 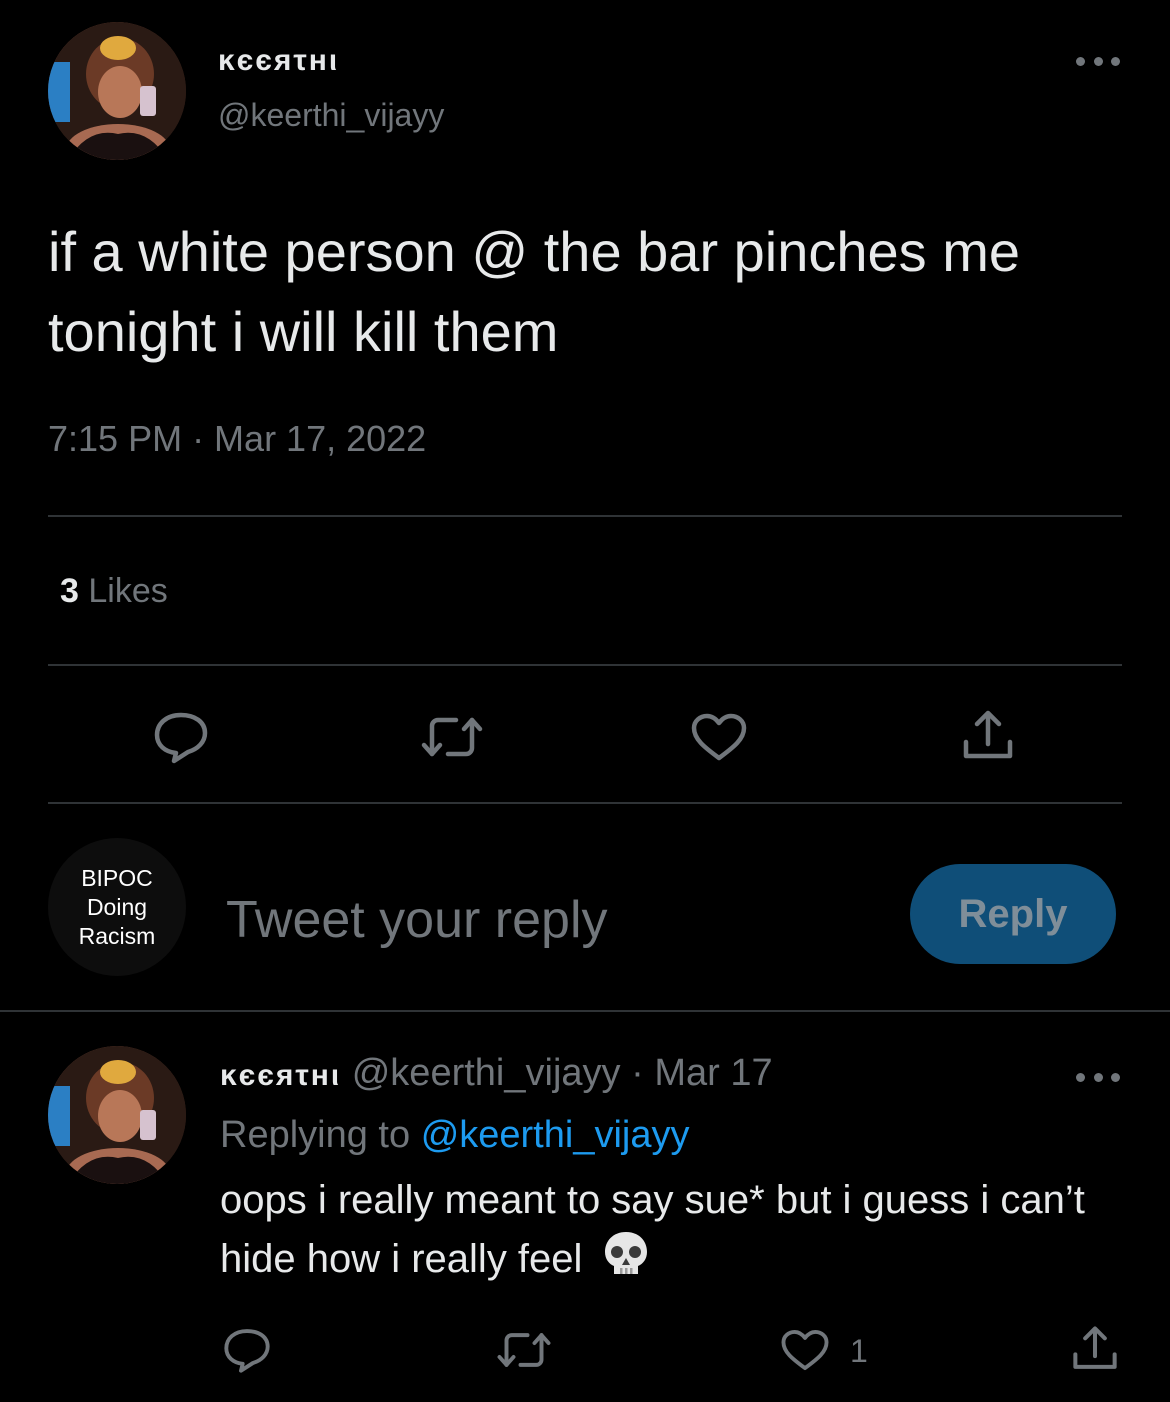 What do you see at coordinates (713, 1073) in the screenshot?
I see `reply-date: Mar 17` at bounding box center [713, 1073].